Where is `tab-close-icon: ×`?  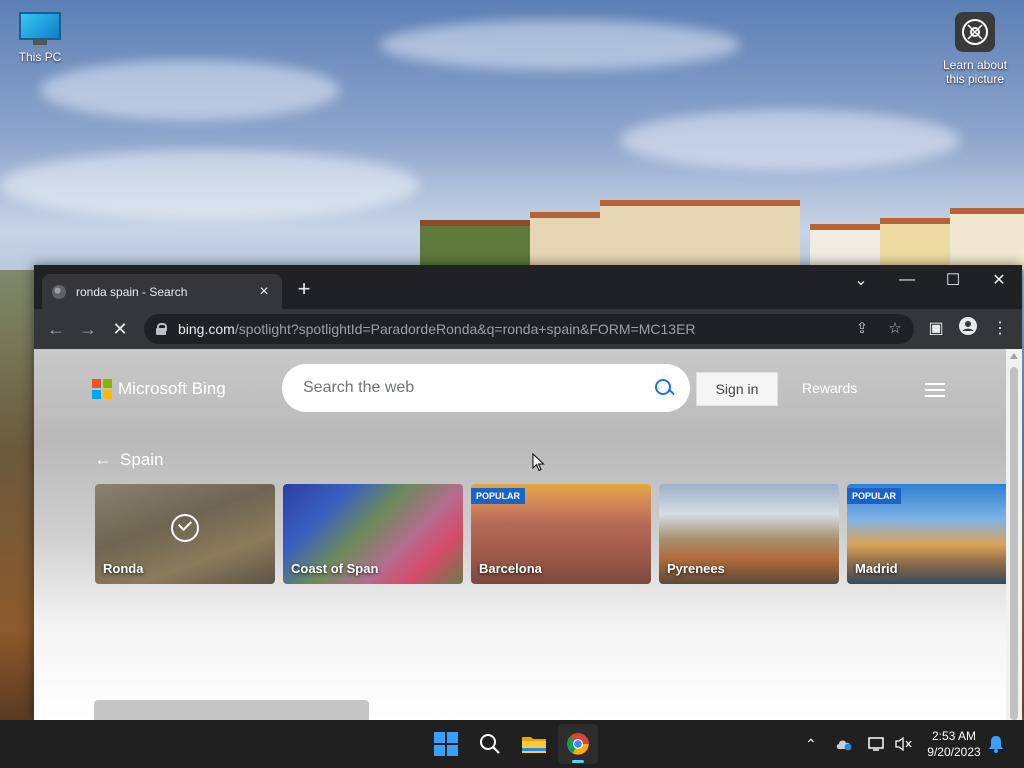 tab-close-icon: × is located at coordinates (264, 292).